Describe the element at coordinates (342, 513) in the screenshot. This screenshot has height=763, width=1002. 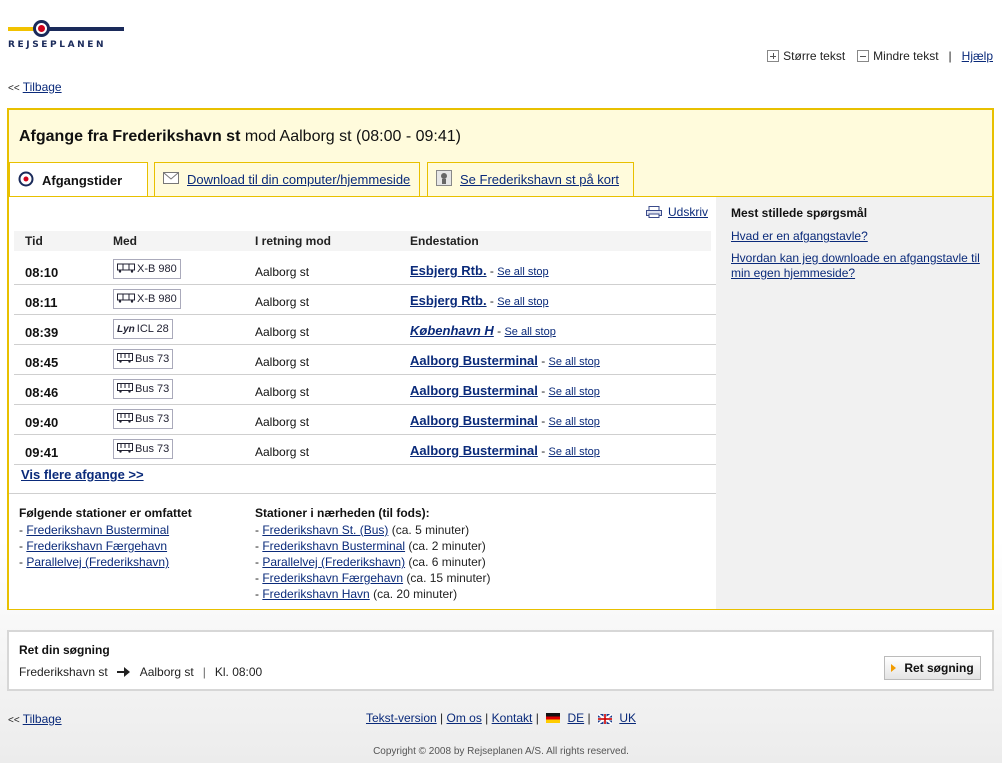
I see `nearby-stations-title: Stationer i nærheden (til fods):` at that location.